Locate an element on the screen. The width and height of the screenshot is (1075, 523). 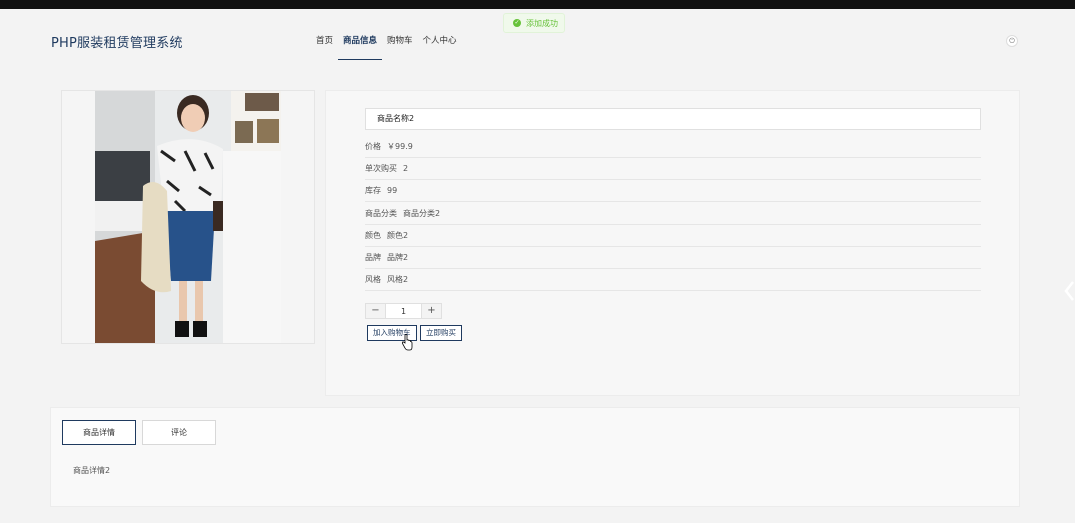
product-image-box is located at coordinates (188, 217).